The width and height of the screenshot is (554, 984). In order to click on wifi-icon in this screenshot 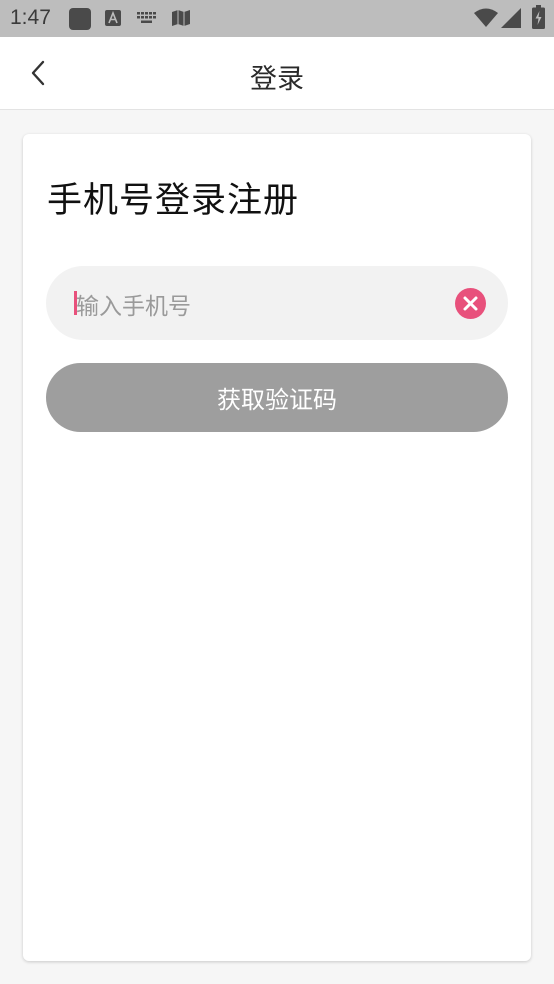, I will do `click(486, 17)`.